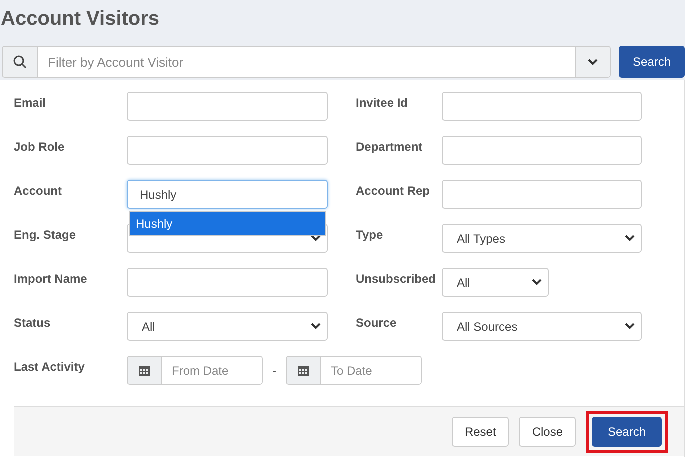 The height and width of the screenshot is (457, 685). Describe the element at coordinates (20, 62) in the screenshot. I see `search-icon` at that location.